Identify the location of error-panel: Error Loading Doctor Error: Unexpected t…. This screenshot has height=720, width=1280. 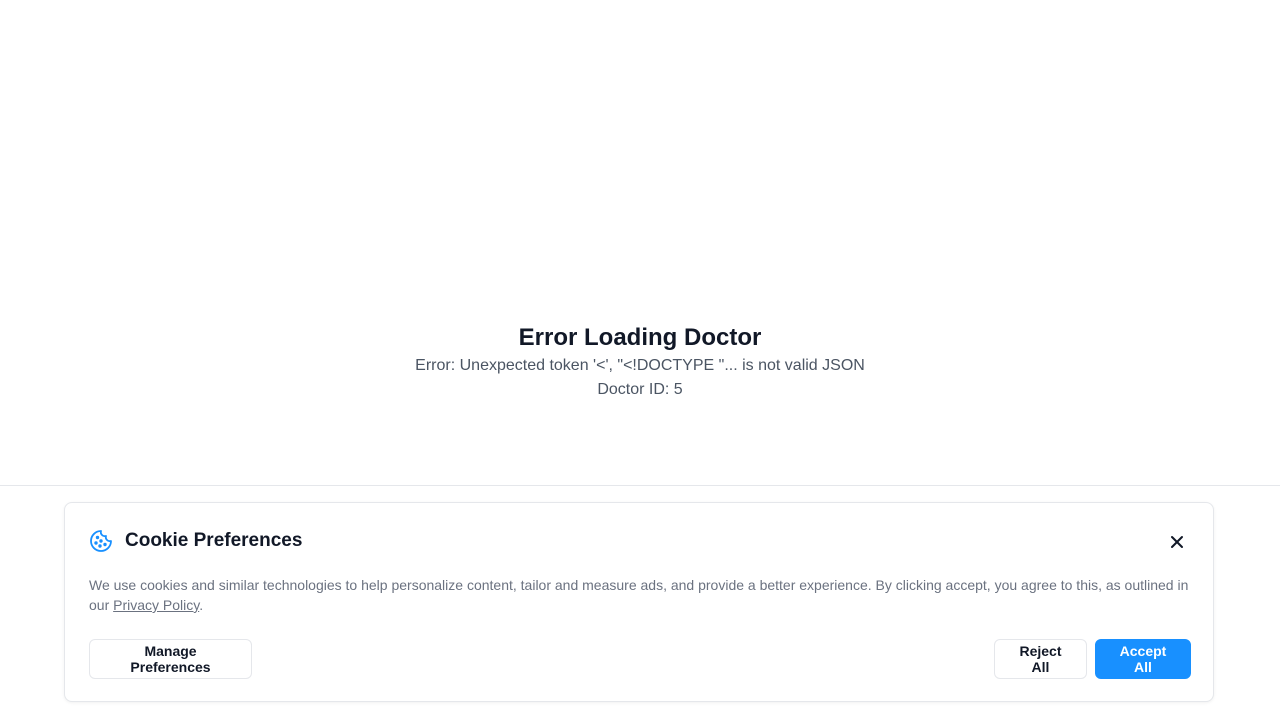
(640, 362).